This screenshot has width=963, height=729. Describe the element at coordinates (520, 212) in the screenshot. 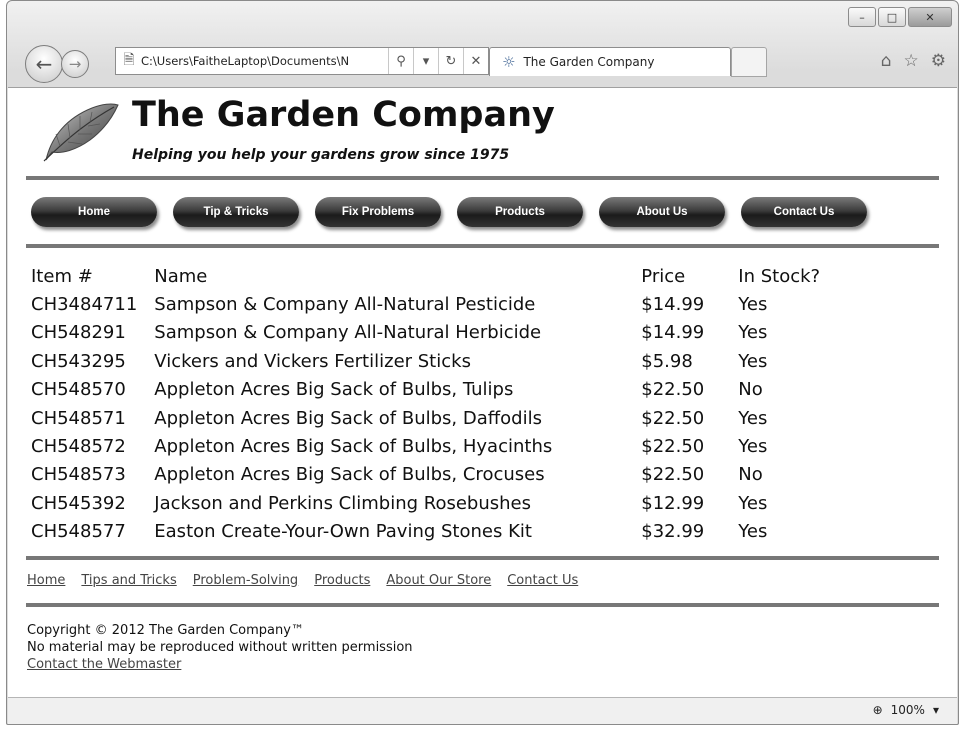

I see `menu-button-products: Products` at that location.